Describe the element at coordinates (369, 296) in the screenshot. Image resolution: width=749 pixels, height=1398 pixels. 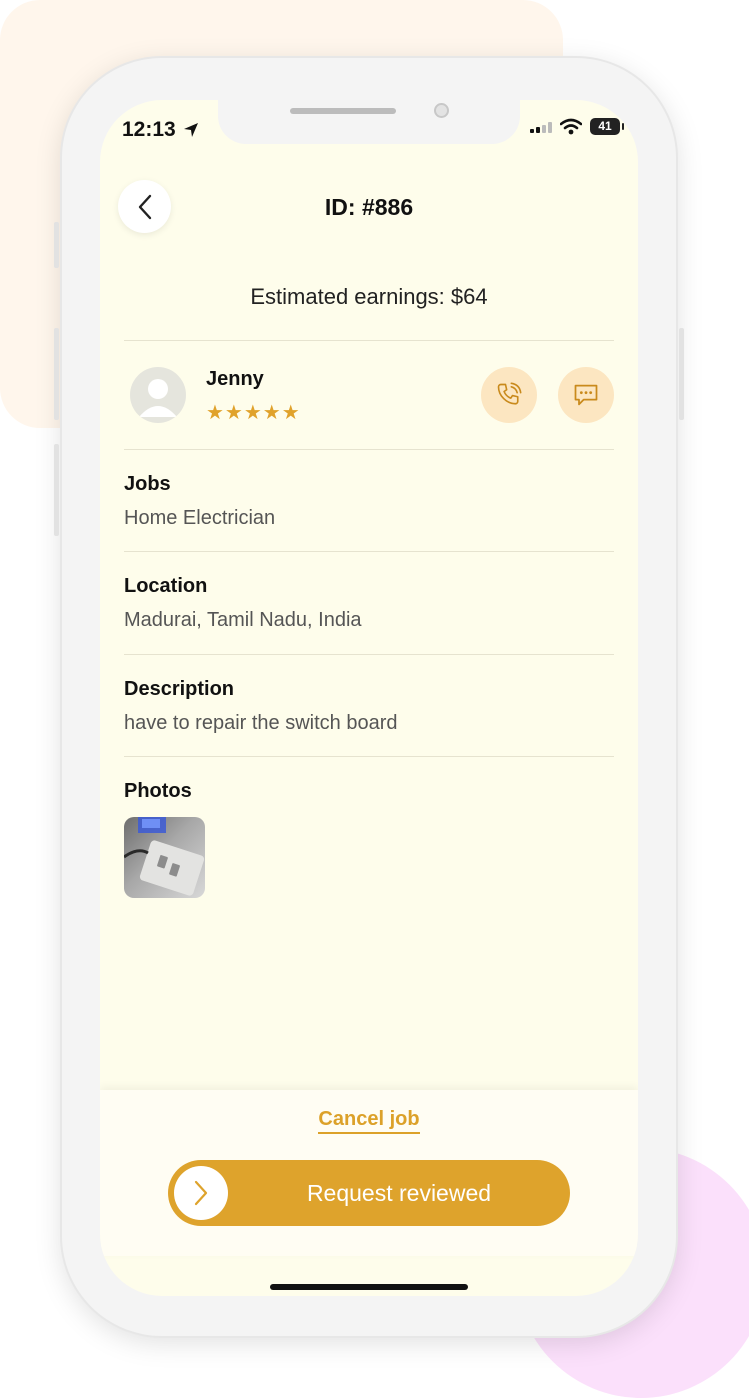
I see `estimated-earnings: Estimated earnings: $64` at that location.